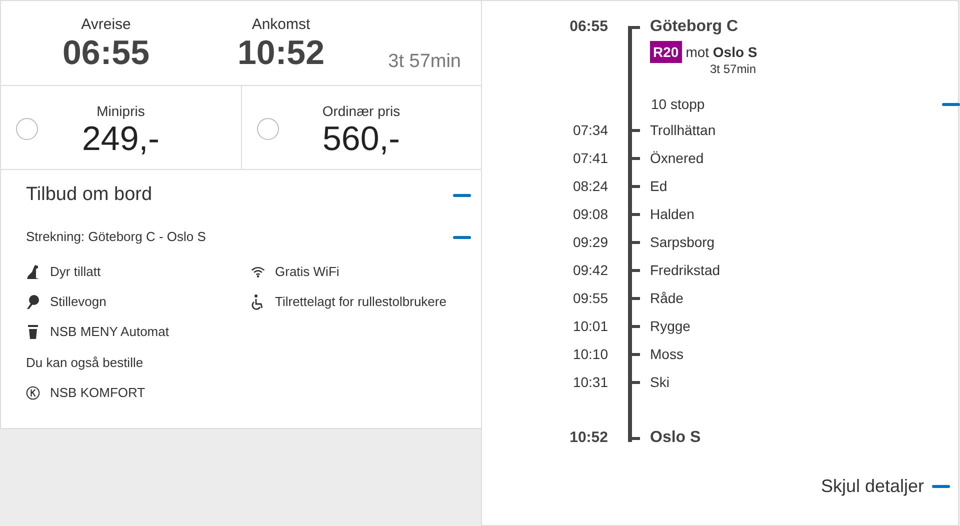  I want to click on station-name: Moss, so click(667, 354).